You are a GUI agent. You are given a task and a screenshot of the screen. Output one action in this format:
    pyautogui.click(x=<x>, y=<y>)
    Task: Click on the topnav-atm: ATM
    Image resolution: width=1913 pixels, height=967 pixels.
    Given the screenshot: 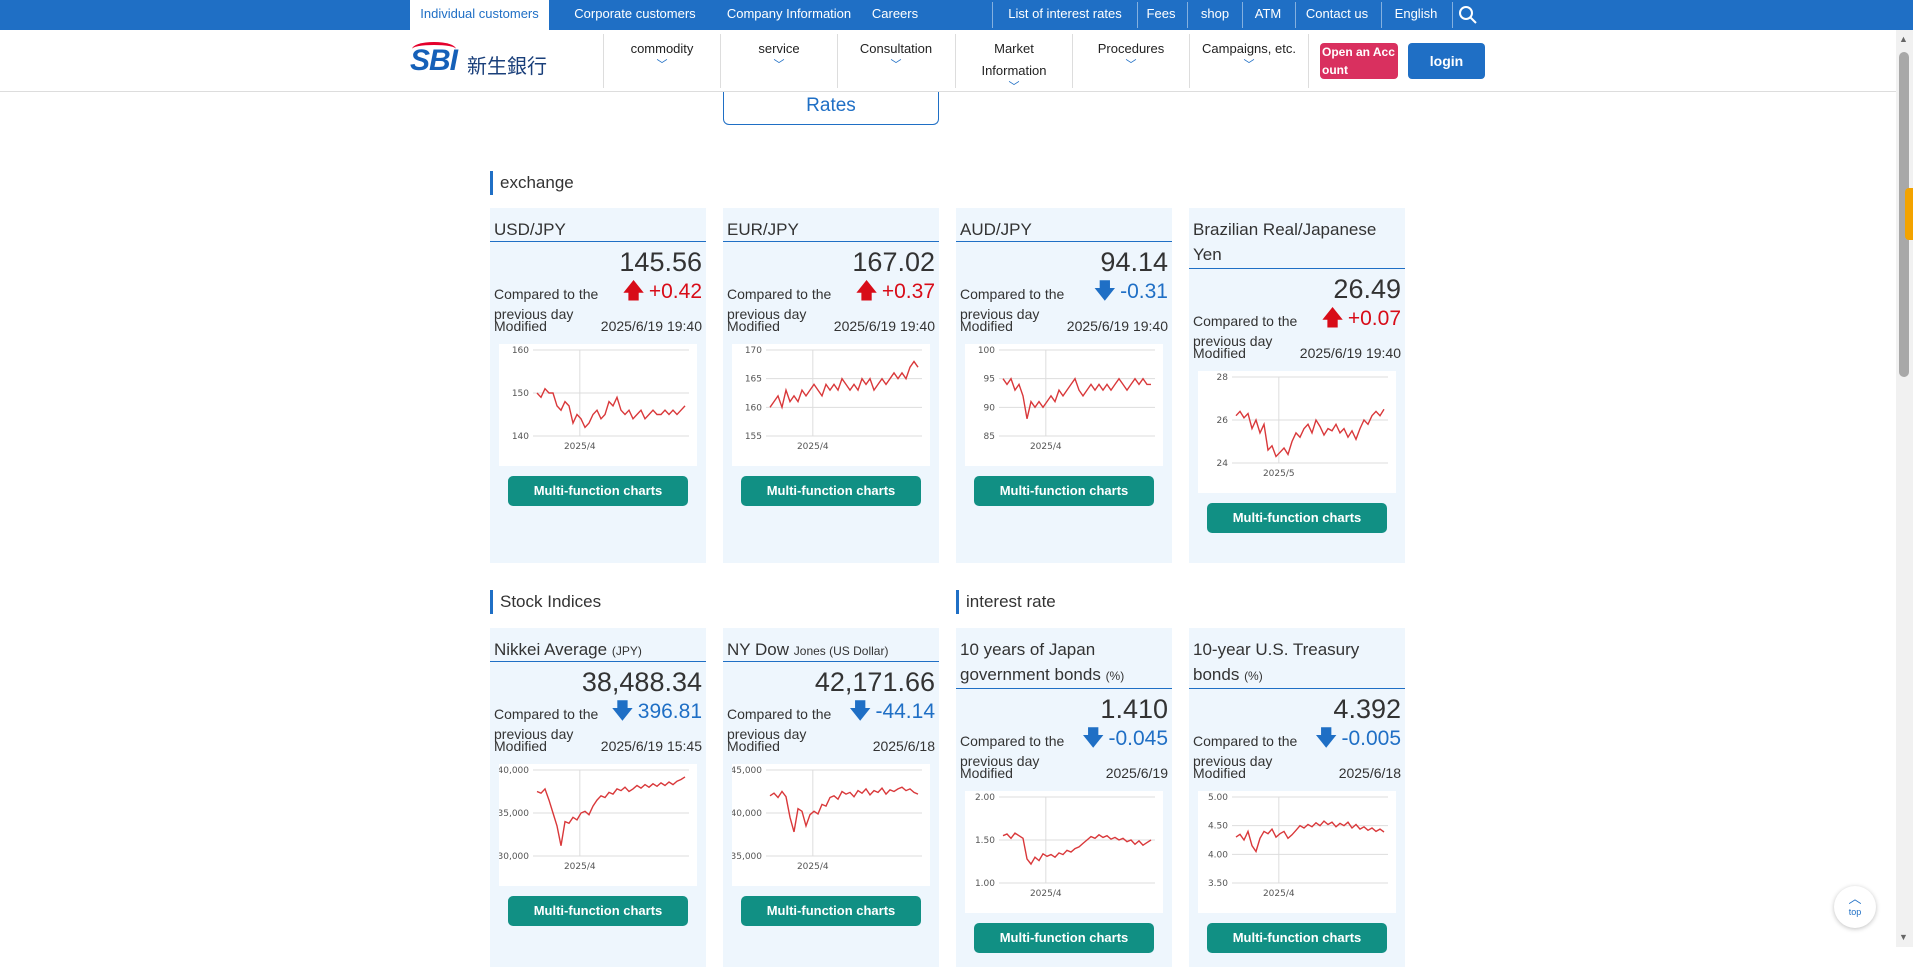 What is the action you would take?
    pyautogui.click(x=1268, y=15)
    